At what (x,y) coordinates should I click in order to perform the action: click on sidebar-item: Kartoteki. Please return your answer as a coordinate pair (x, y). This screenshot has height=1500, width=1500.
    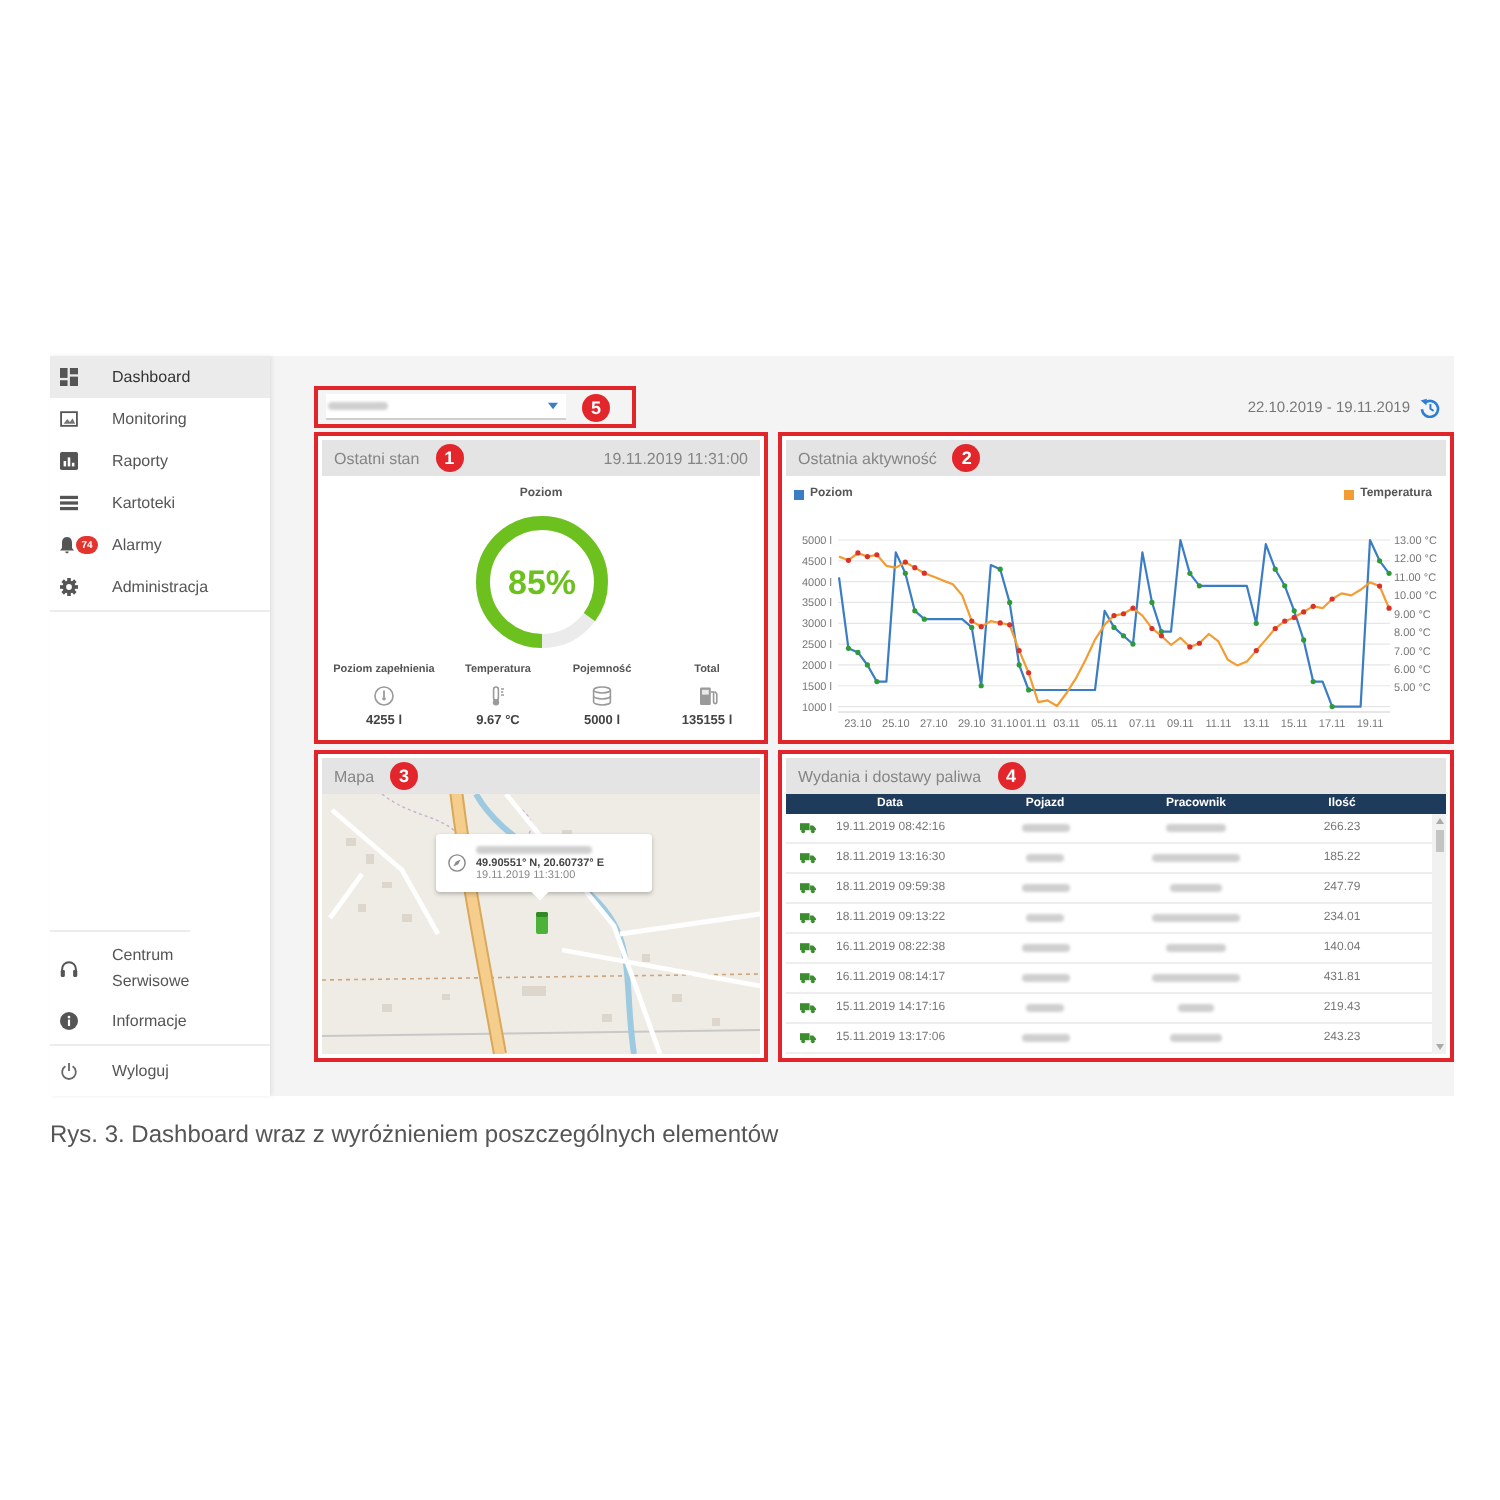
    Looking at the image, I should click on (160, 503).